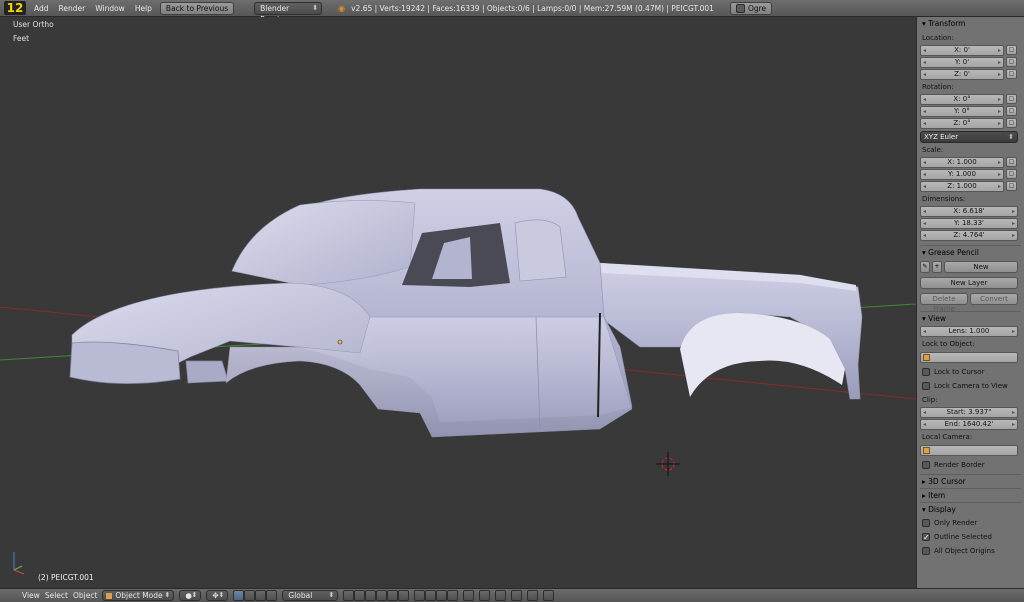  What do you see at coordinates (969, 283) in the screenshot?
I see `new-layer-button: New Layer` at bounding box center [969, 283].